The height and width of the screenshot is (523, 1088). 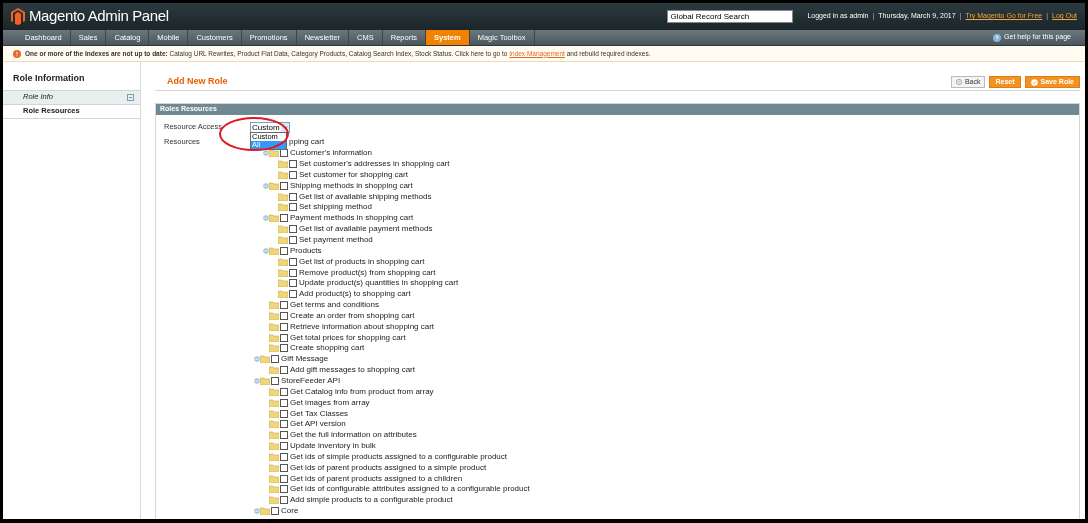 What do you see at coordinates (730, 16) in the screenshot?
I see `search-field: Global Record Search` at bounding box center [730, 16].